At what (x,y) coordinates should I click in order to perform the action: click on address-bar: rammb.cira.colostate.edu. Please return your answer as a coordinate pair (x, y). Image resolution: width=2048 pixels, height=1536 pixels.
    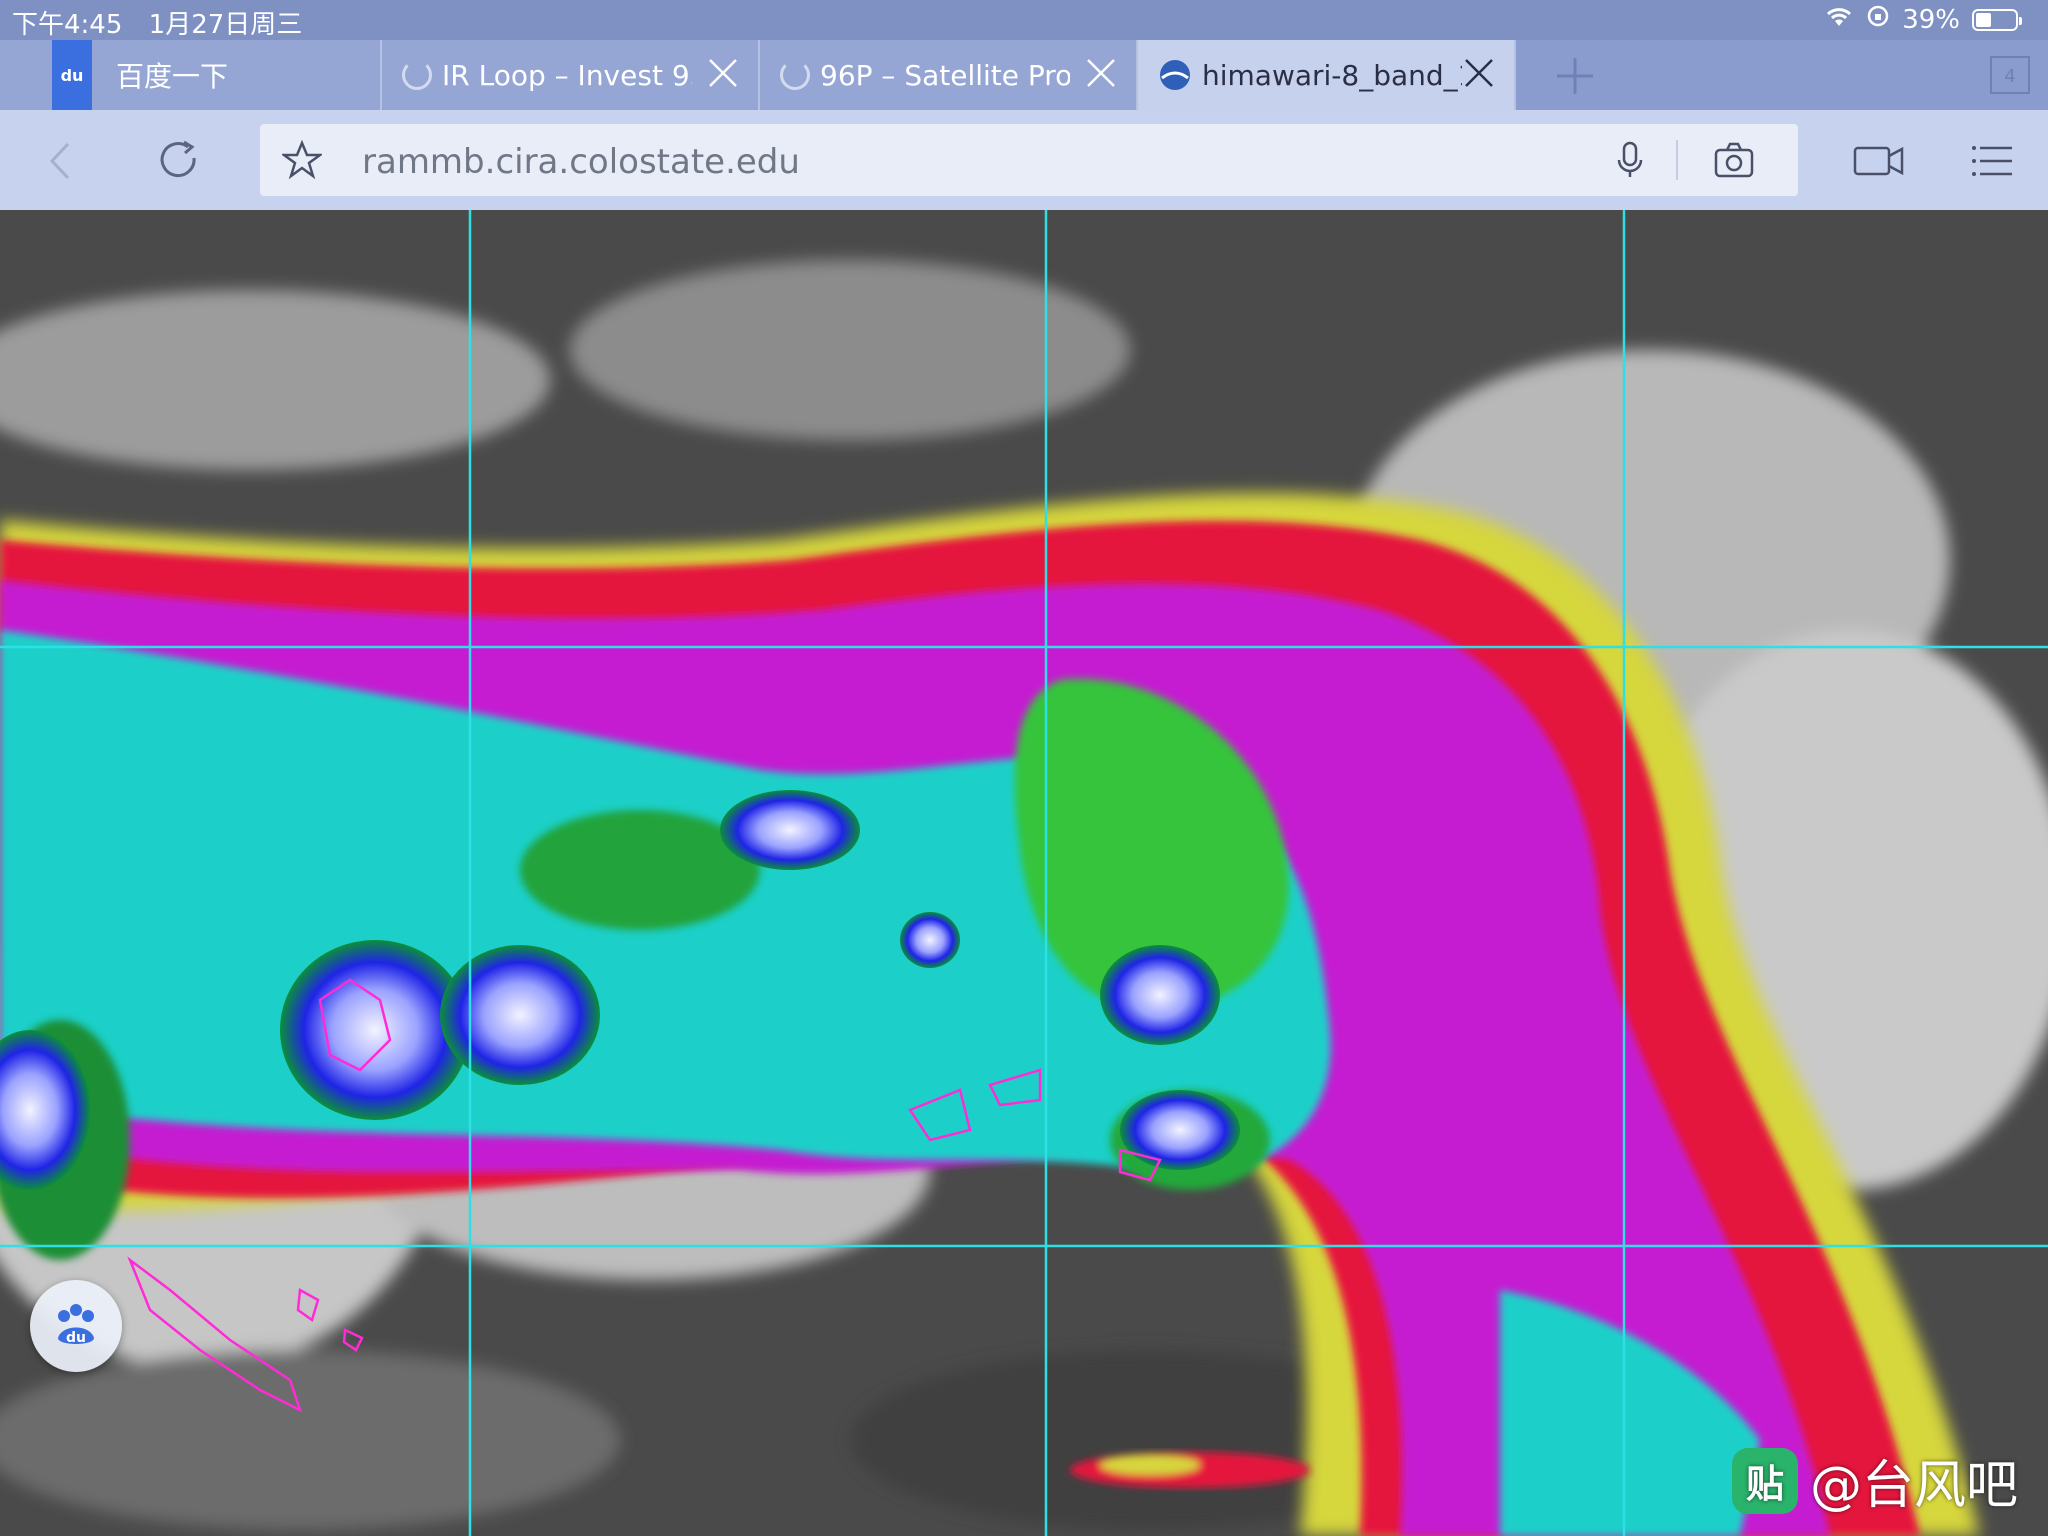
    Looking at the image, I should click on (1029, 160).